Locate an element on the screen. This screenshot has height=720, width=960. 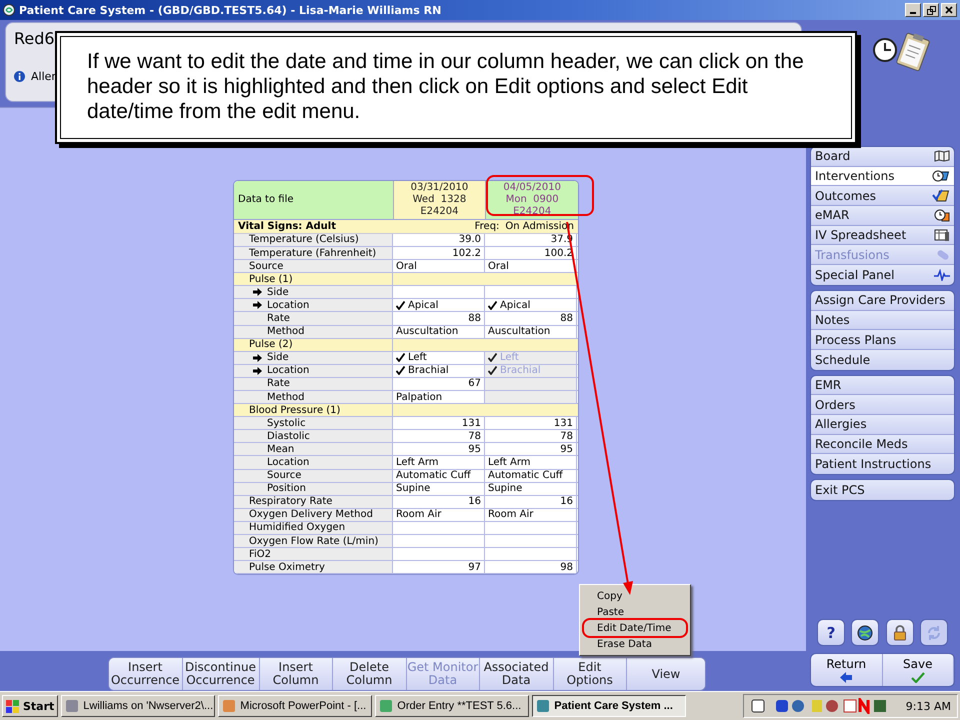
start-button: Start is located at coordinates (30, 706).